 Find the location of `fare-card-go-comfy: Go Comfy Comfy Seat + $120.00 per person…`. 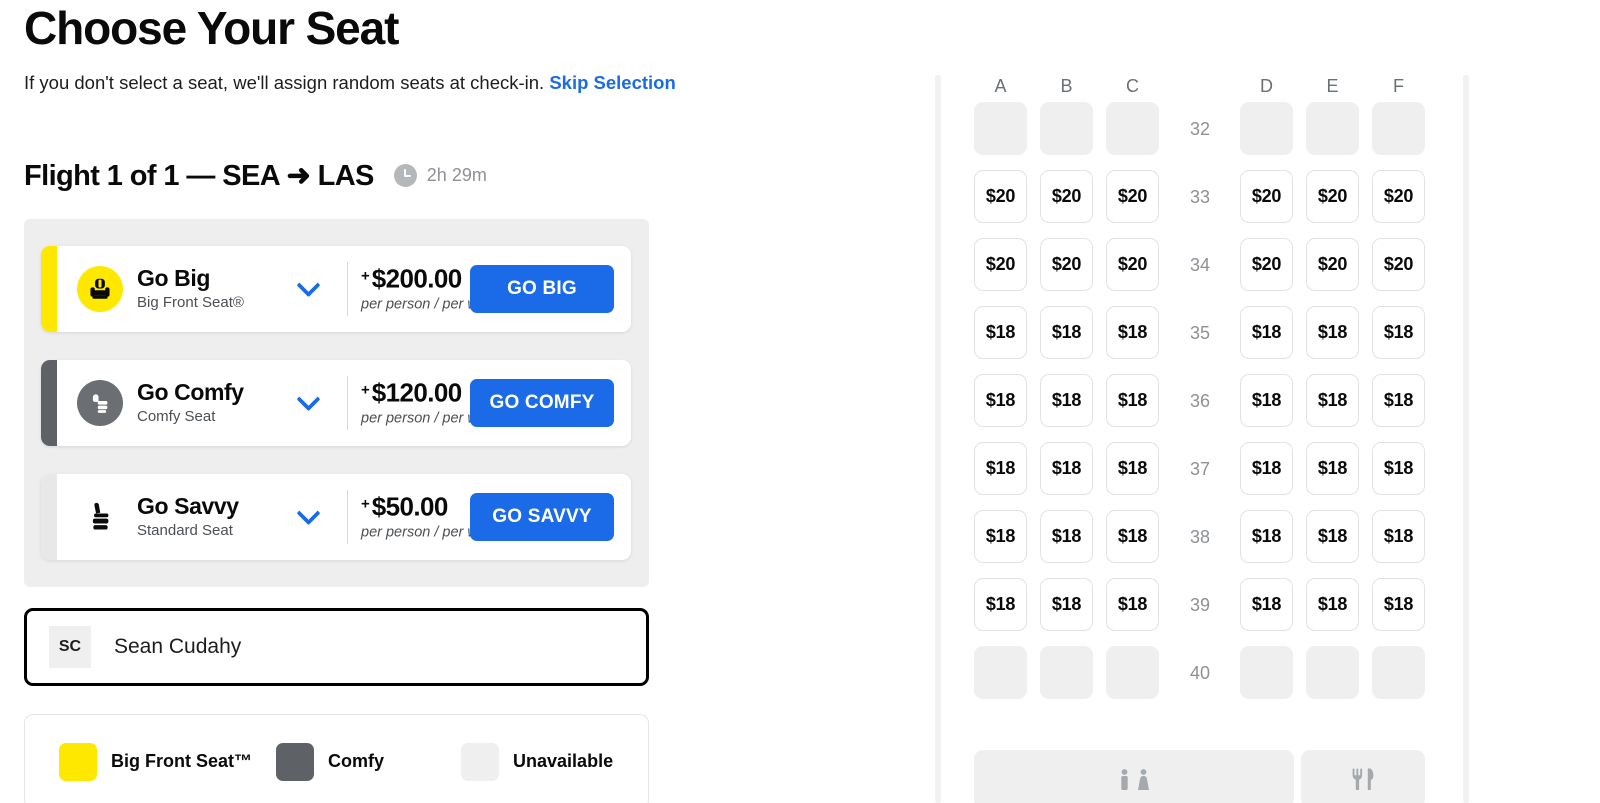

fare-card-go-comfy: Go Comfy Comfy Seat + $120.00 per person… is located at coordinates (336, 403).